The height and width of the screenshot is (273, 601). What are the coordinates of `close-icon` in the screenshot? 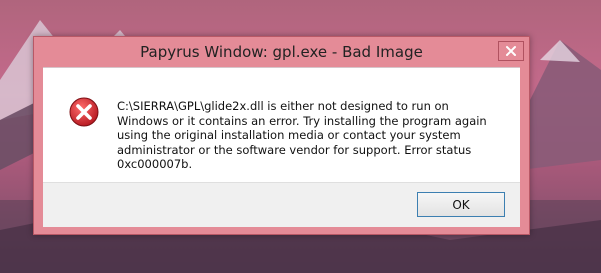 It's located at (511, 51).